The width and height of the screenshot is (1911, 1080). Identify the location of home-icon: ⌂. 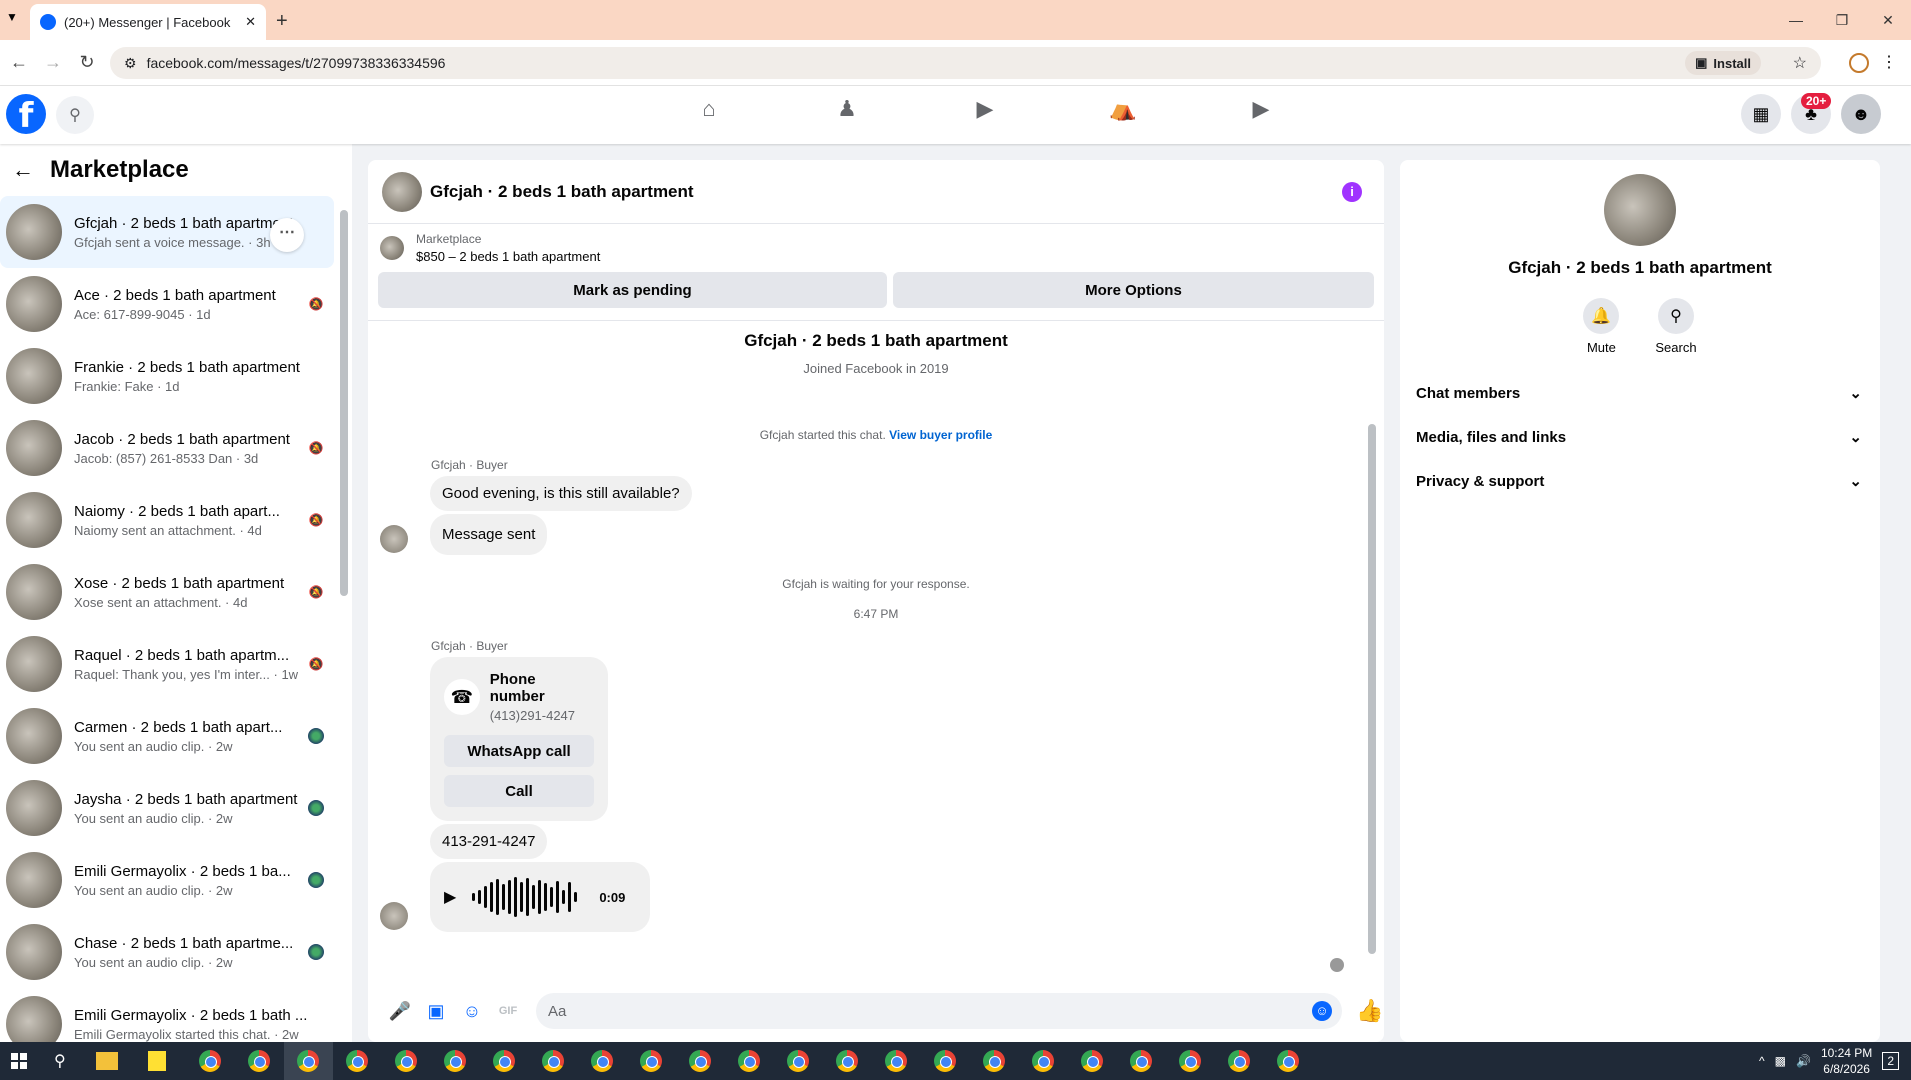
(709, 109).